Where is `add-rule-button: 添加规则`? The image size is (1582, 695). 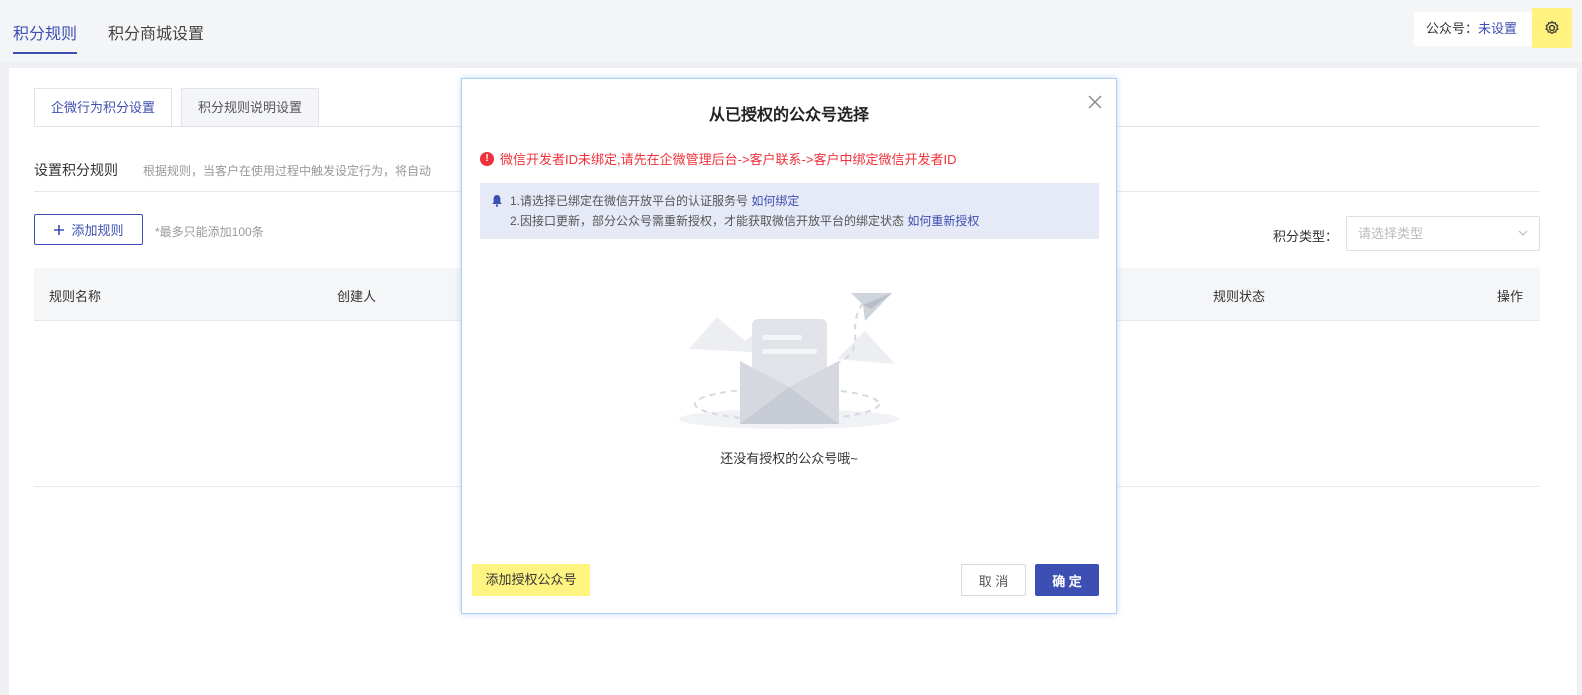
add-rule-button: 添加规则 is located at coordinates (88, 229).